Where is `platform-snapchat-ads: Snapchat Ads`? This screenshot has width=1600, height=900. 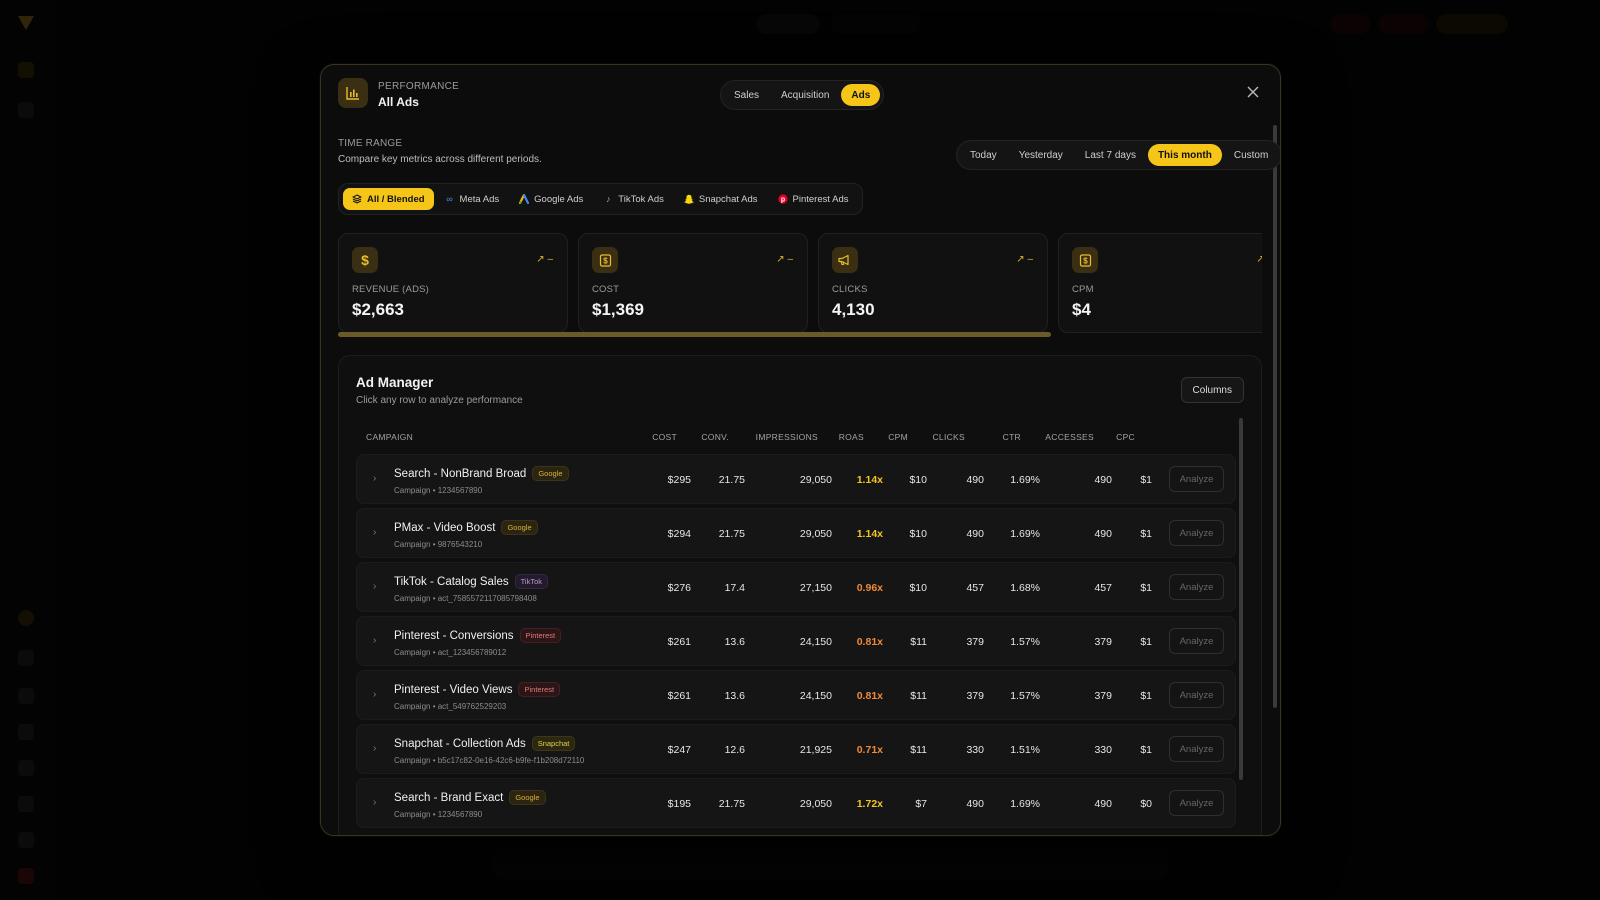 platform-snapchat-ads: Snapchat Ads is located at coordinates (721, 199).